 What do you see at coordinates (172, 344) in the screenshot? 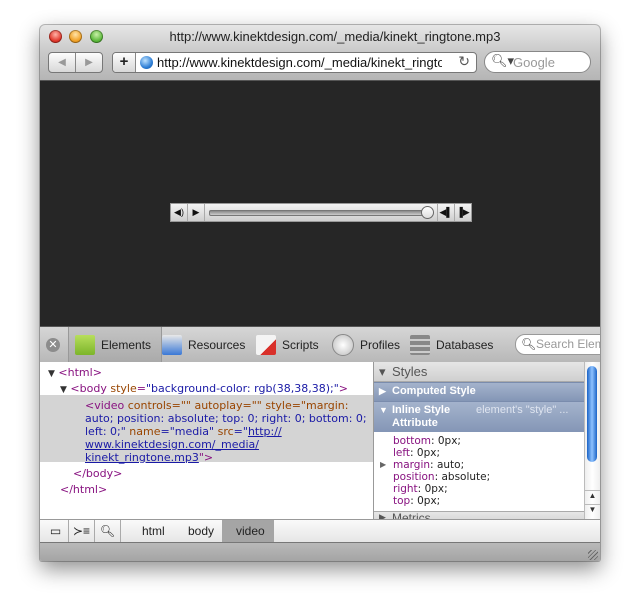
I see `resources-icon` at bounding box center [172, 344].